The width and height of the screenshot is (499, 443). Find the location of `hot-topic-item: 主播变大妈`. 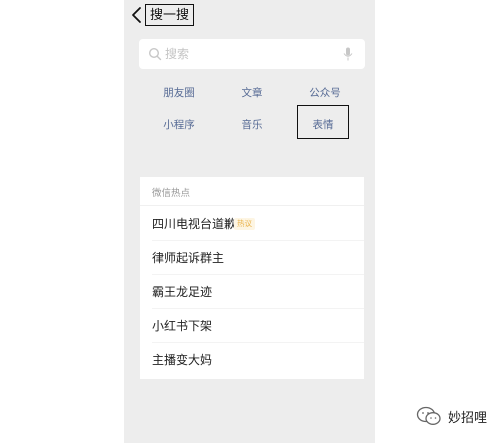

hot-topic-item: 主播变大妈 is located at coordinates (252, 360).